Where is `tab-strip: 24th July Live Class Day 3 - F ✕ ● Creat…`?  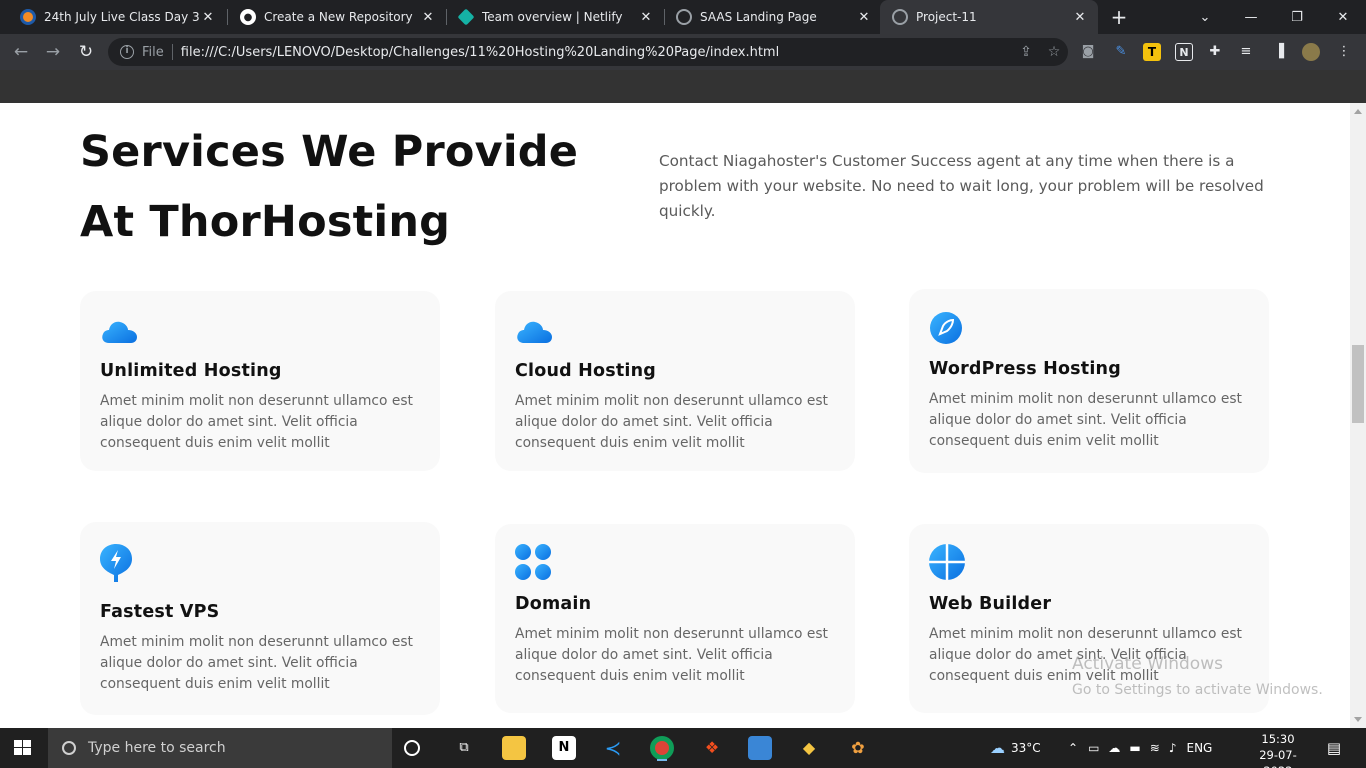 tab-strip: 24th July Live Class Day 3 - F ✕ ● Creat… is located at coordinates (683, 17).